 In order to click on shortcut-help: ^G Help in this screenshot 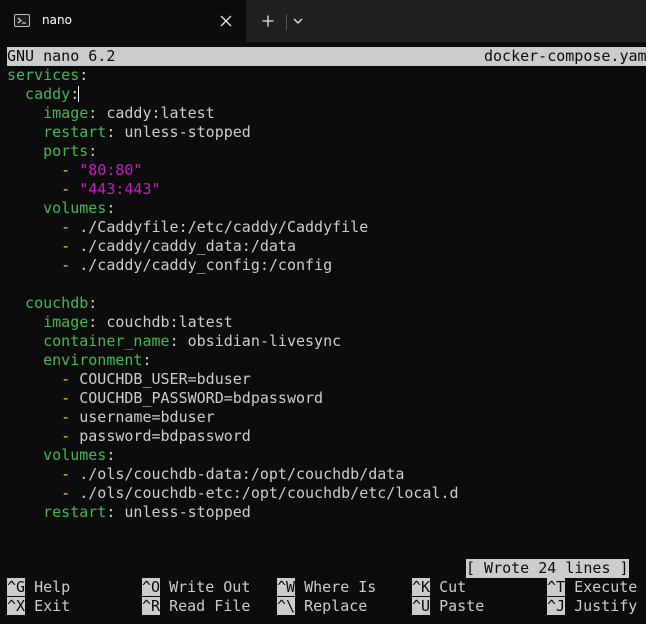, I will do `click(38, 587)`.